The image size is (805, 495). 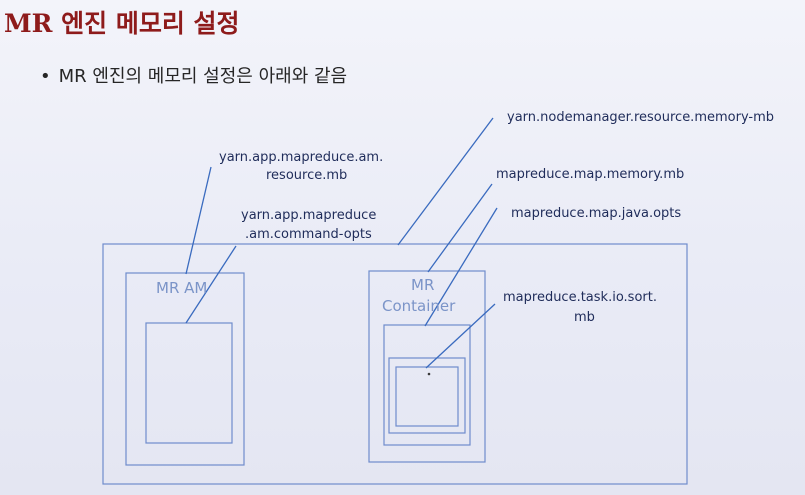 What do you see at coordinates (301, 157) in the screenshot?
I see `label-am-resource-line1: yarn.app.mapreduce.am.` at bounding box center [301, 157].